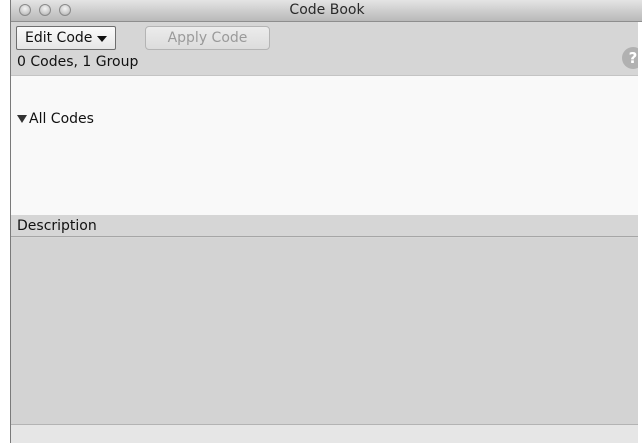 This screenshot has height=443, width=642. I want to click on window-title: Code Book, so click(327, 10).